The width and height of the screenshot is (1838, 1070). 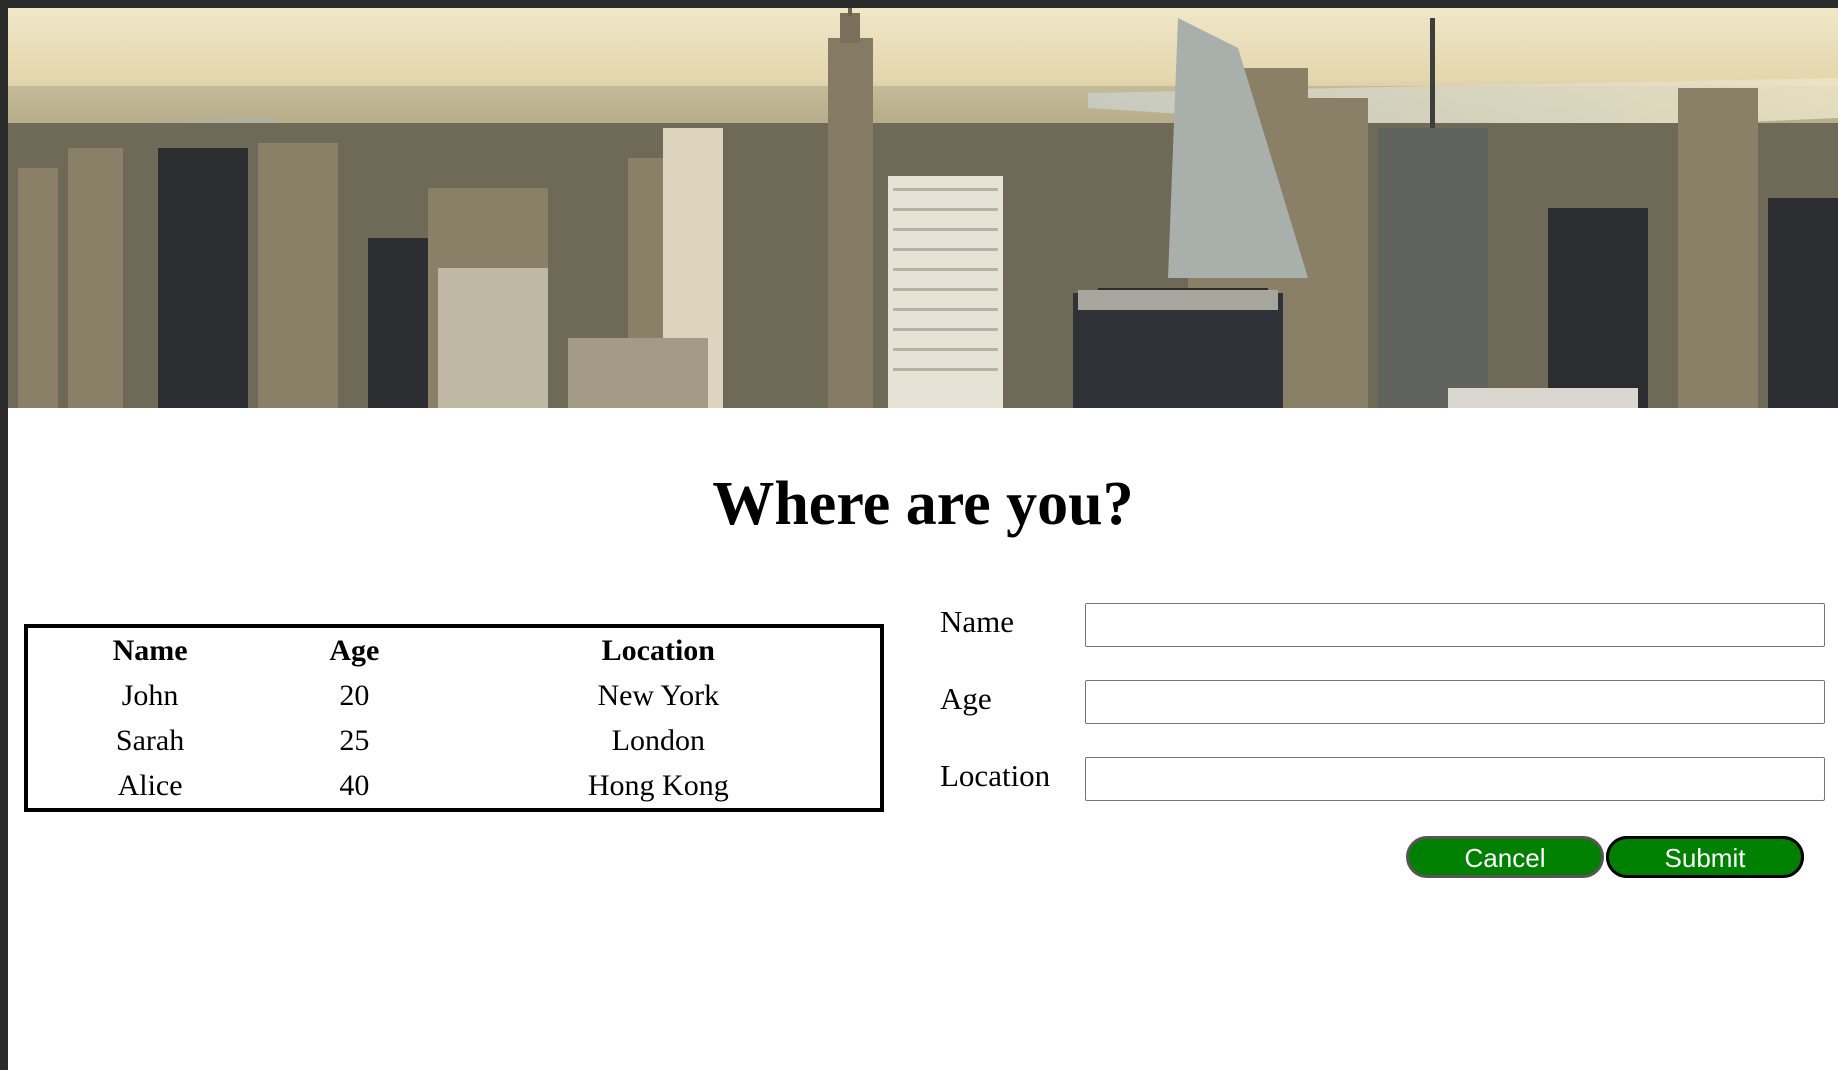 I want to click on cell-age: 25, so click(x=354, y=740).